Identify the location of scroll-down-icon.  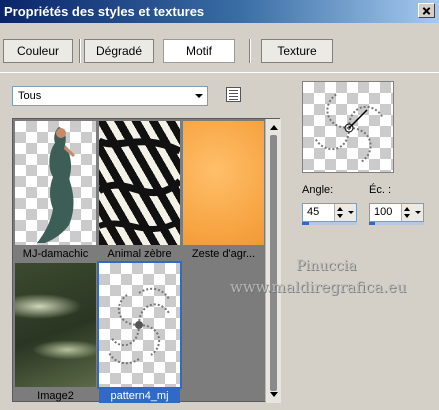
(274, 394).